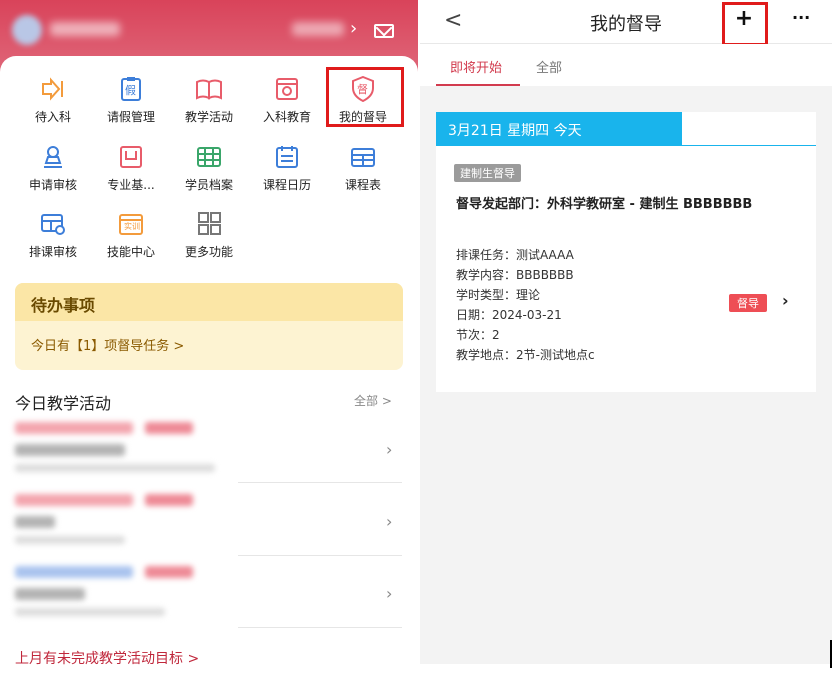  What do you see at coordinates (131, 106) in the screenshot?
I see `menu-item-leave: 假 请假管理` at bounding box center [131, 106].